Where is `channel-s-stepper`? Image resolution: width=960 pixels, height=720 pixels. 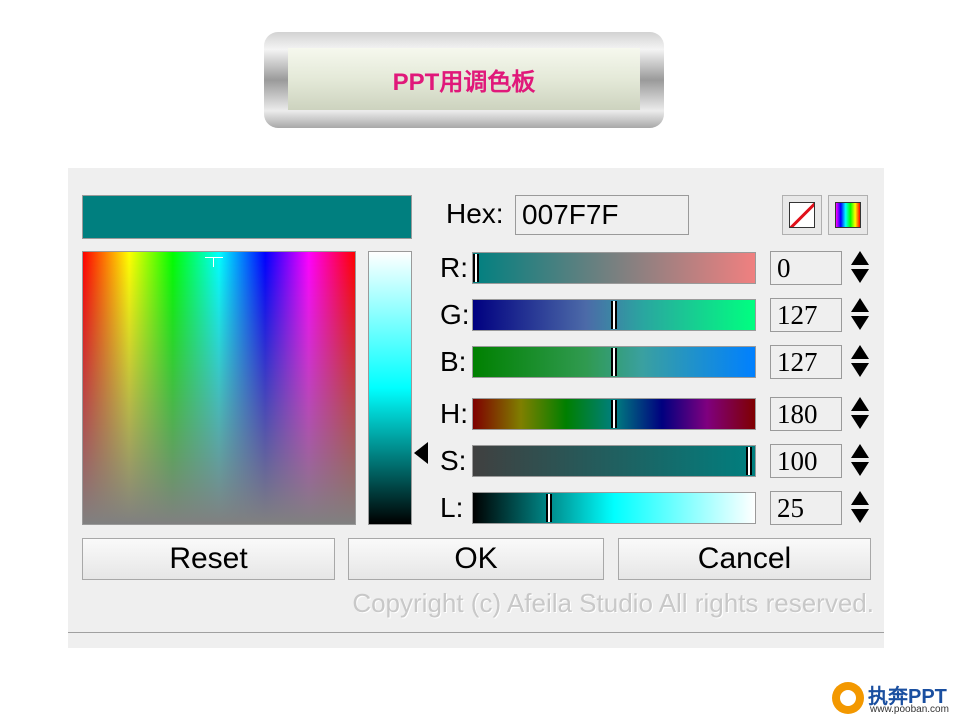 channel-s-stepper is located at coordinates (860, 461).